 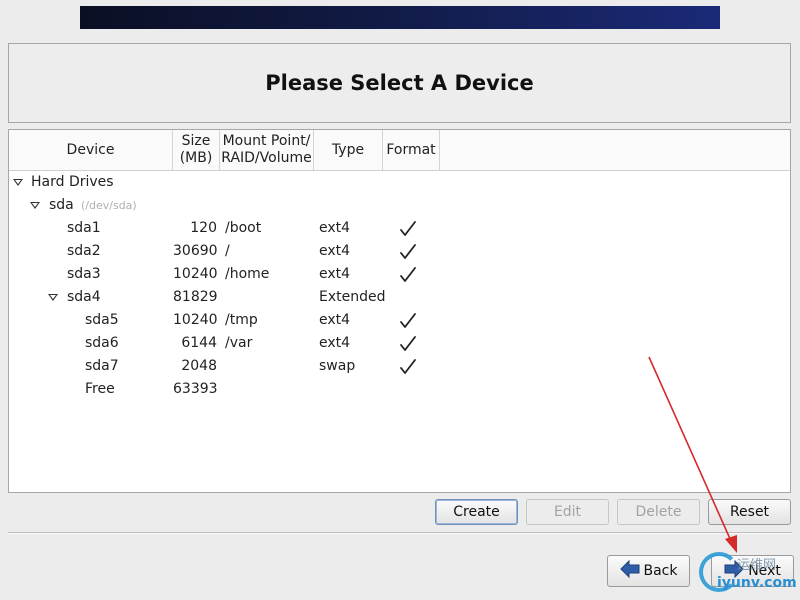 I want to click on separator, so click(x=400, y=533).